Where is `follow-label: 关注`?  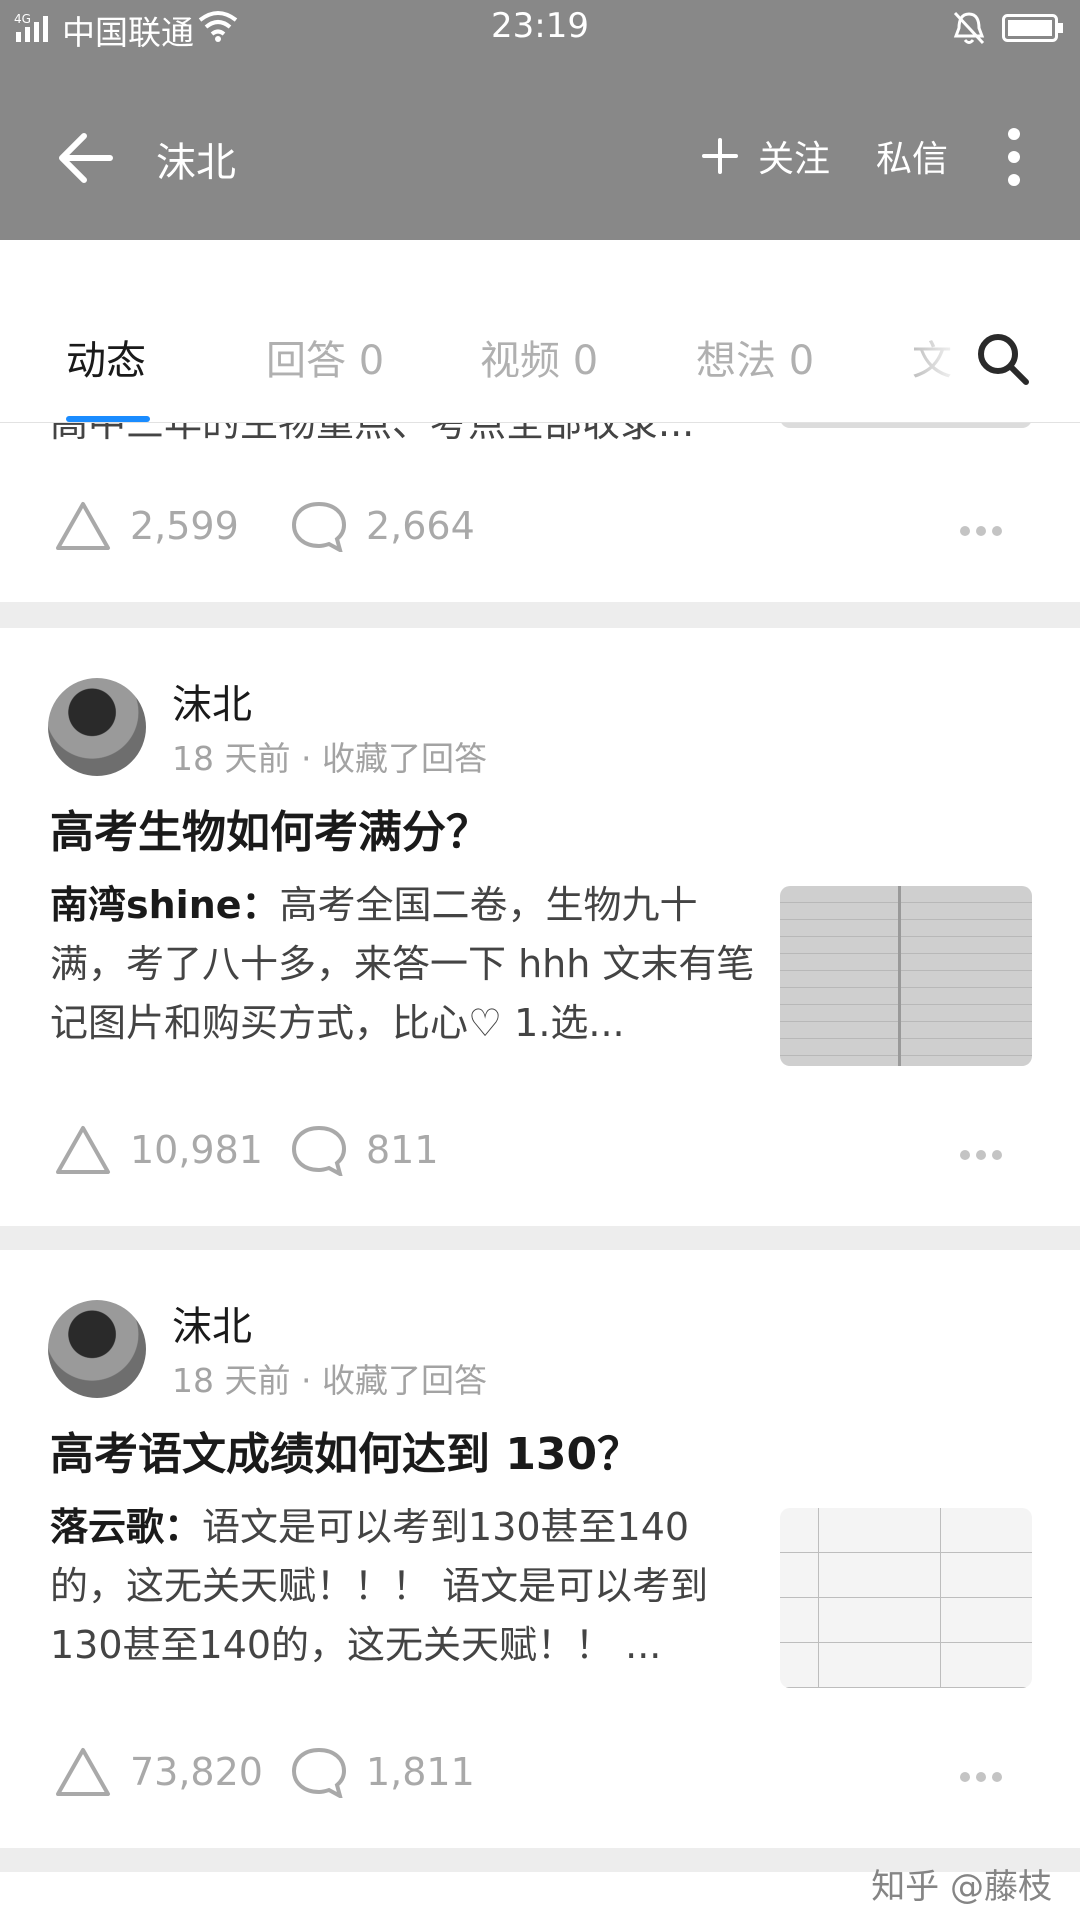 follow-label: 关注 is located at coordinates (794, 159).